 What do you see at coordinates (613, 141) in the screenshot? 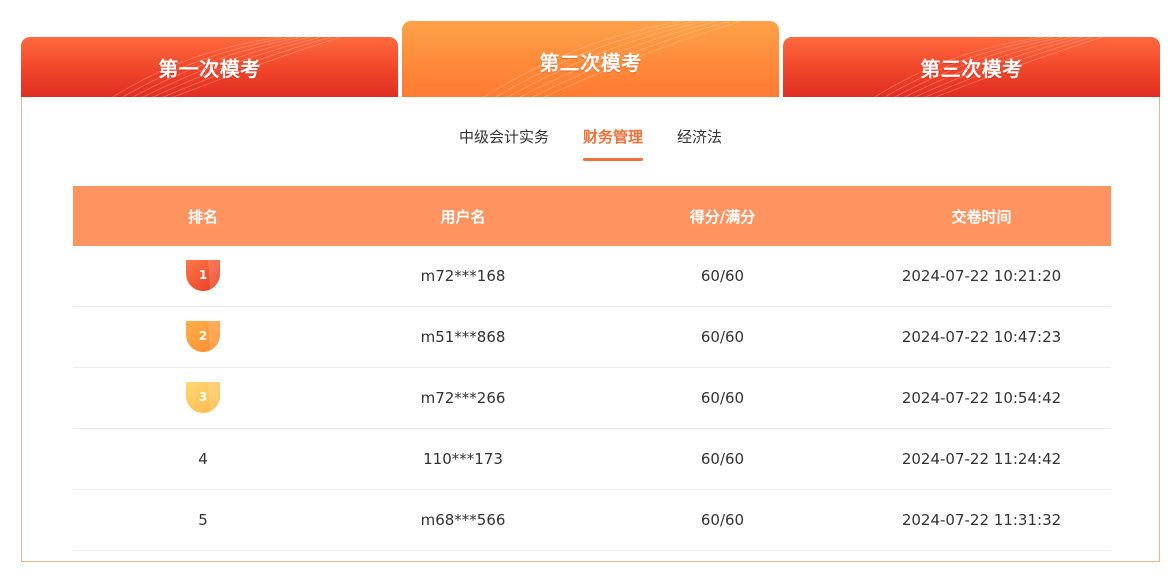
I see `tab-financial-management: 财务管理` at bounding box center [613, 141].